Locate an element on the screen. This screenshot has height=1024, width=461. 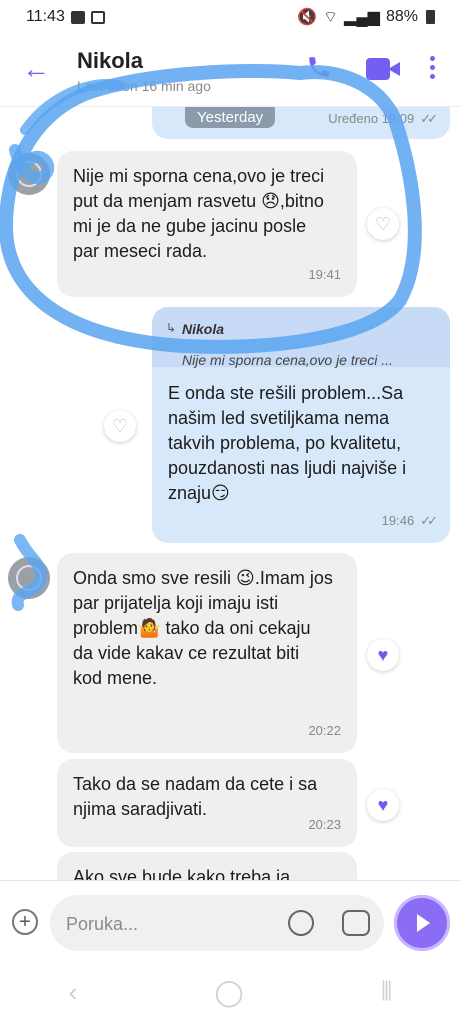
message-time: 20:22 is located at coordinates (324, 730).